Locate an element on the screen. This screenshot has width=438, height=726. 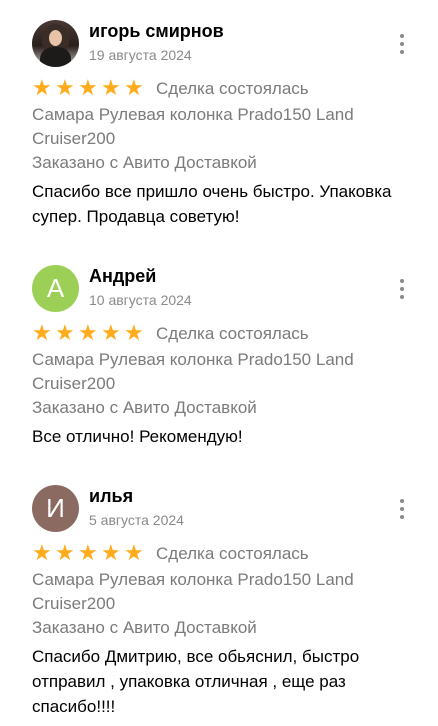
avatar-photo-body is located at coordinates (55, 57).